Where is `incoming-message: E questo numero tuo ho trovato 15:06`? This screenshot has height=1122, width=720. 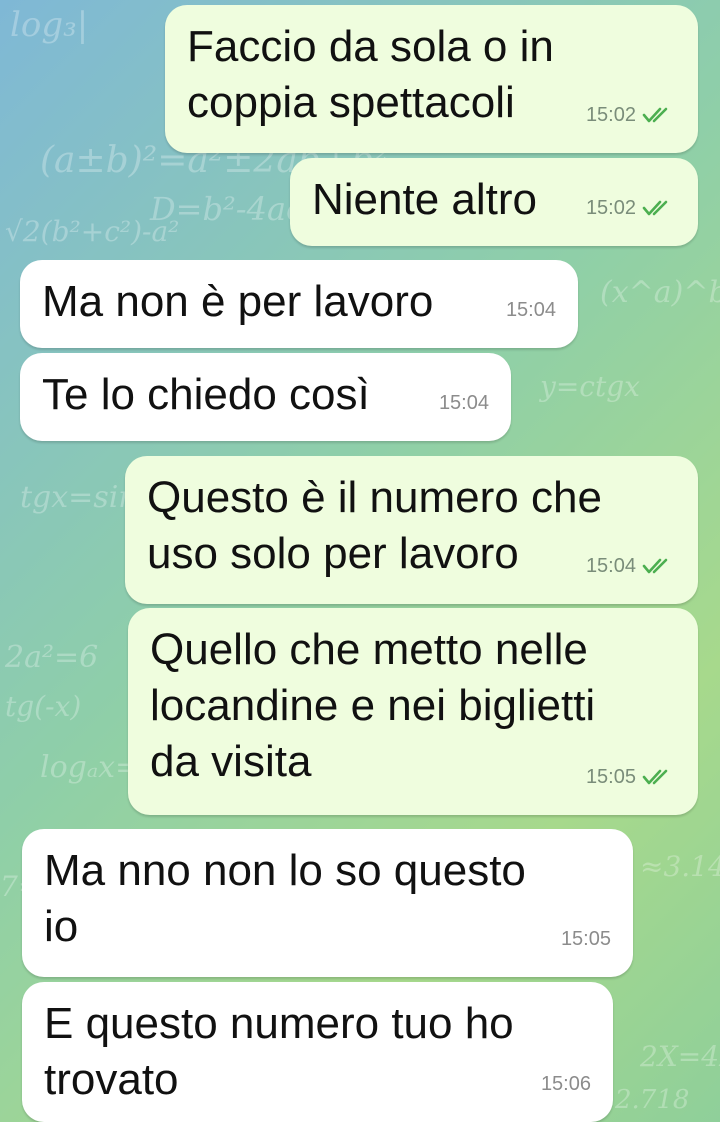
incoming-message: E questo numero tuo ho trovato 15:06 is located at coordinates (317, 1052).